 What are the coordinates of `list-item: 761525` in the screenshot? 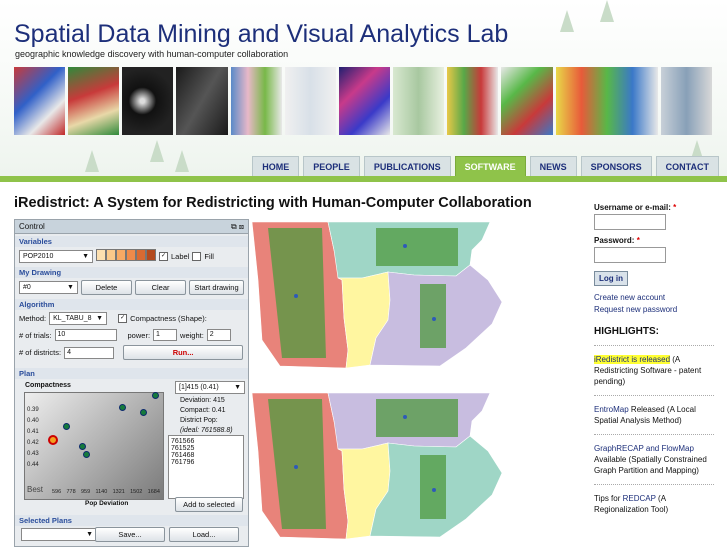 It's located at (183, 448).